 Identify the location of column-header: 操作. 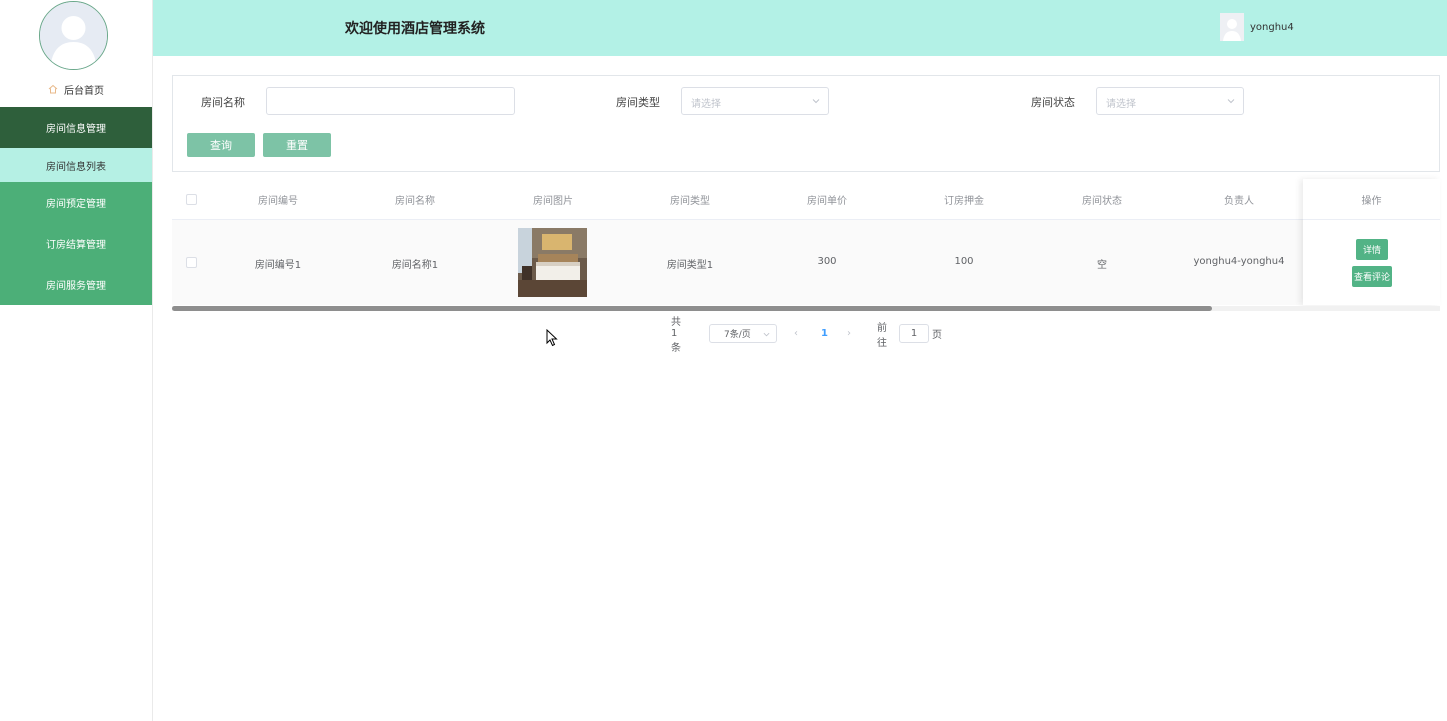
(1371, 201).